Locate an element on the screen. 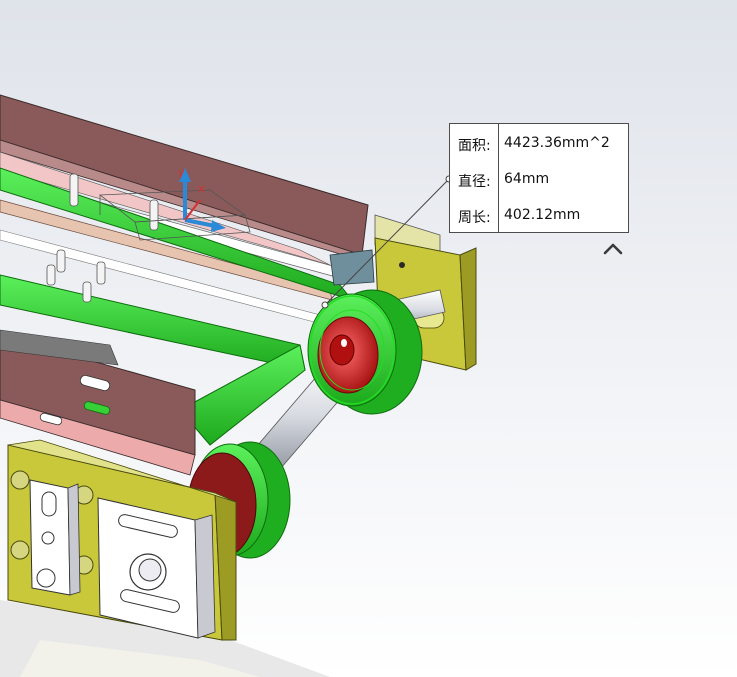  measure-value-area: 4423.36mm^2 is located at coordinates (557, 143).